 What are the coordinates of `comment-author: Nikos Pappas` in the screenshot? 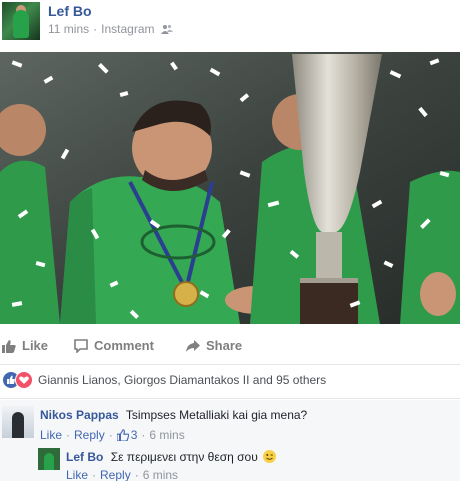 It's located at (79, 415).